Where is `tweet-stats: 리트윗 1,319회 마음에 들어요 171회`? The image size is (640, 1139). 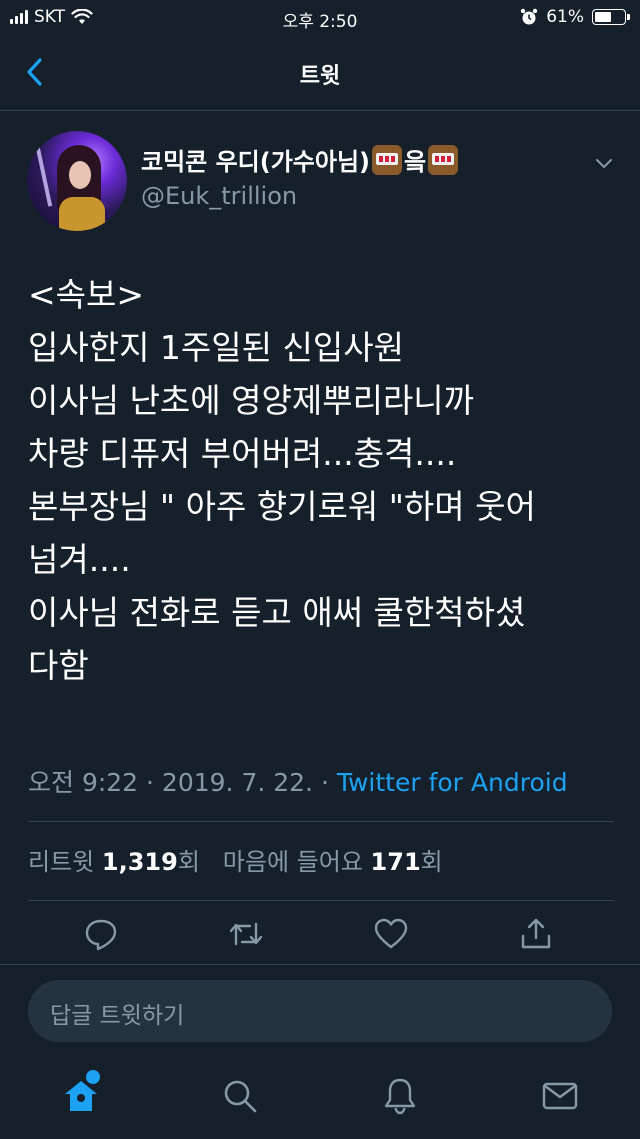 tweet-stats: 리트윗 1,319회 마음에 들어요 171회 is located at coordinates (235, 859).